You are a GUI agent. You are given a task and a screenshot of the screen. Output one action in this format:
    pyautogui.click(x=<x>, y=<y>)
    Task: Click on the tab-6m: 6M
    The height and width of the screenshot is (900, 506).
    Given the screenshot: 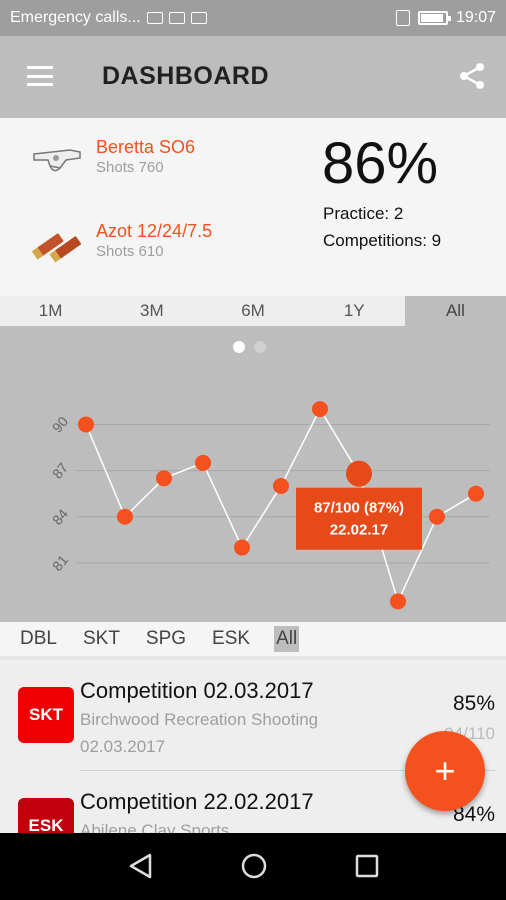 What is the action you would take?
    pyautogui.click(x=252, y=311)
    